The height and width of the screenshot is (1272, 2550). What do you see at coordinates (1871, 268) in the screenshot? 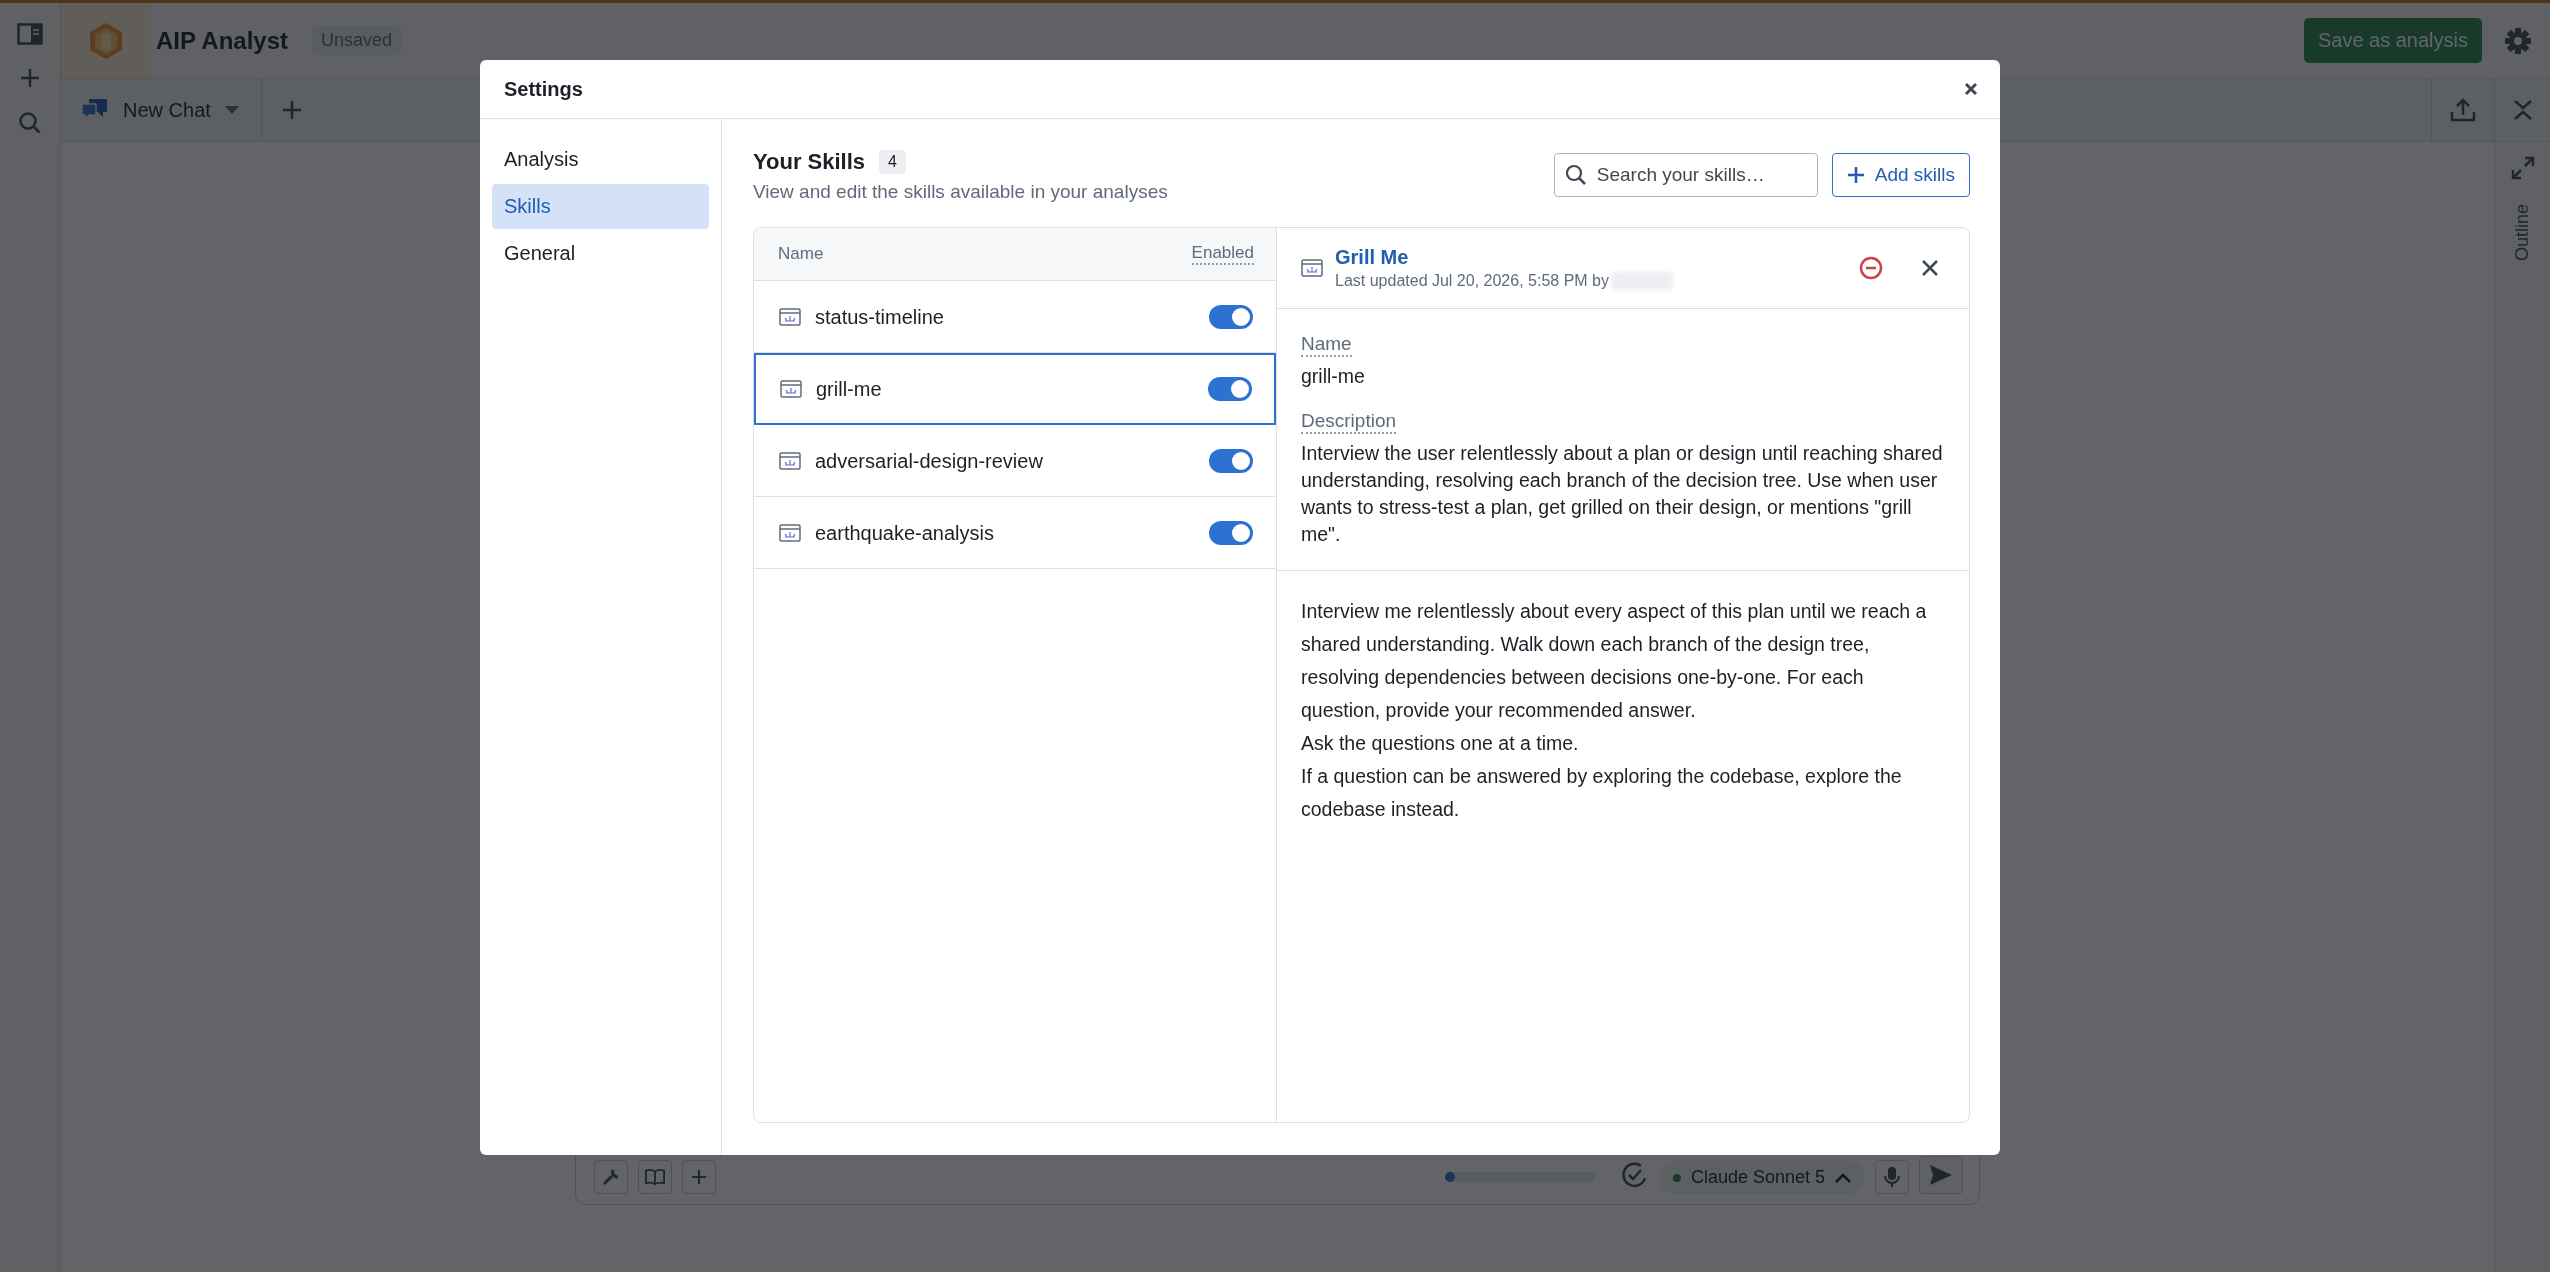
I see `remove-icon` at bounding box center [1871, 268].